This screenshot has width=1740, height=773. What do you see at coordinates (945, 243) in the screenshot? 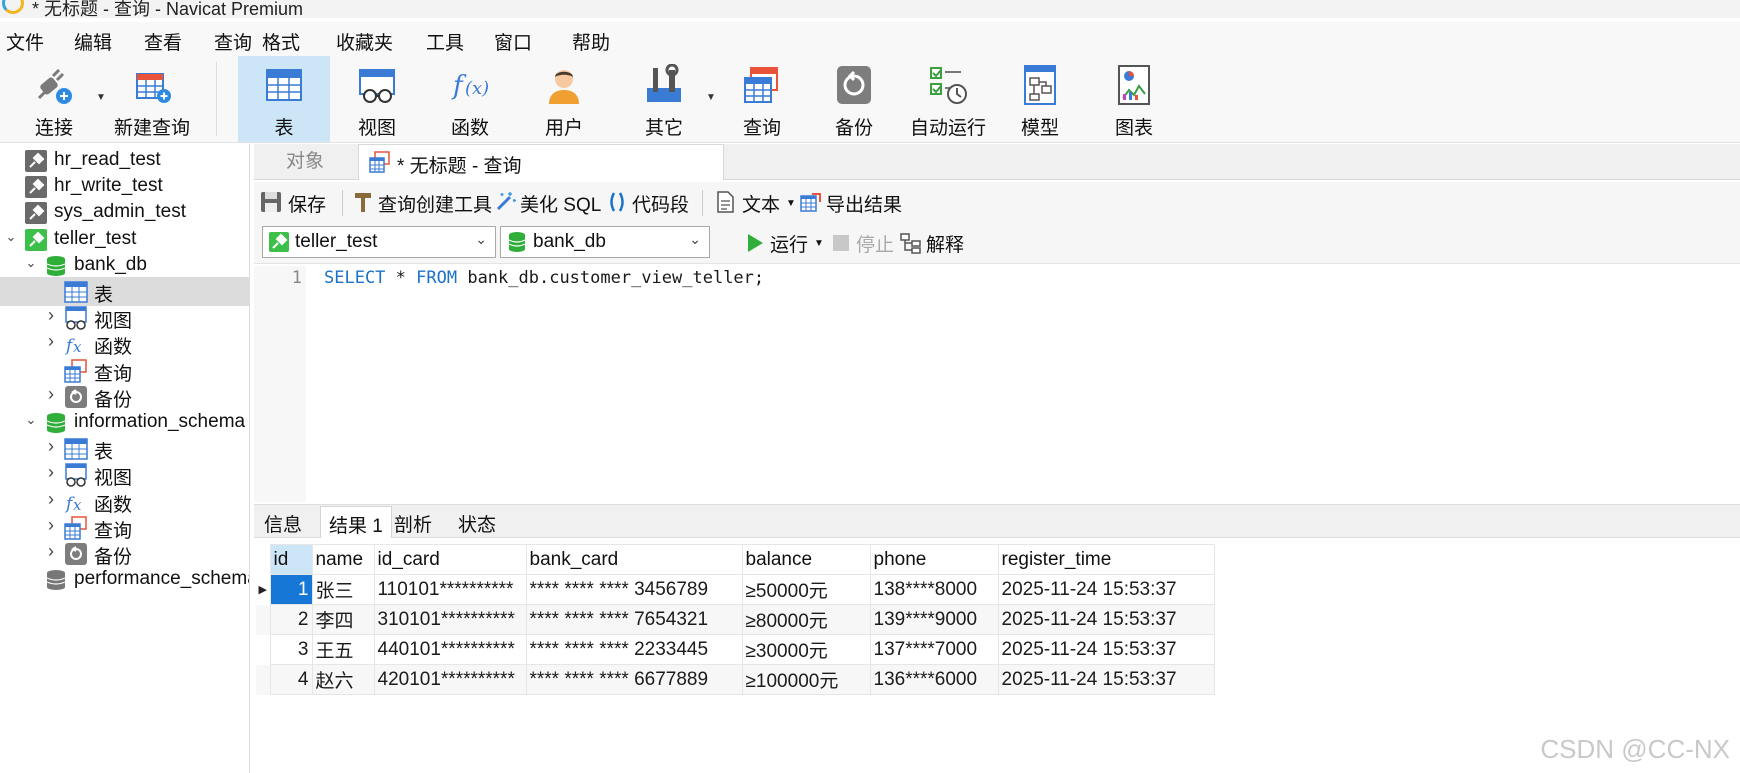
I see `explain-button: 解释` at bounding box center [945, 243].